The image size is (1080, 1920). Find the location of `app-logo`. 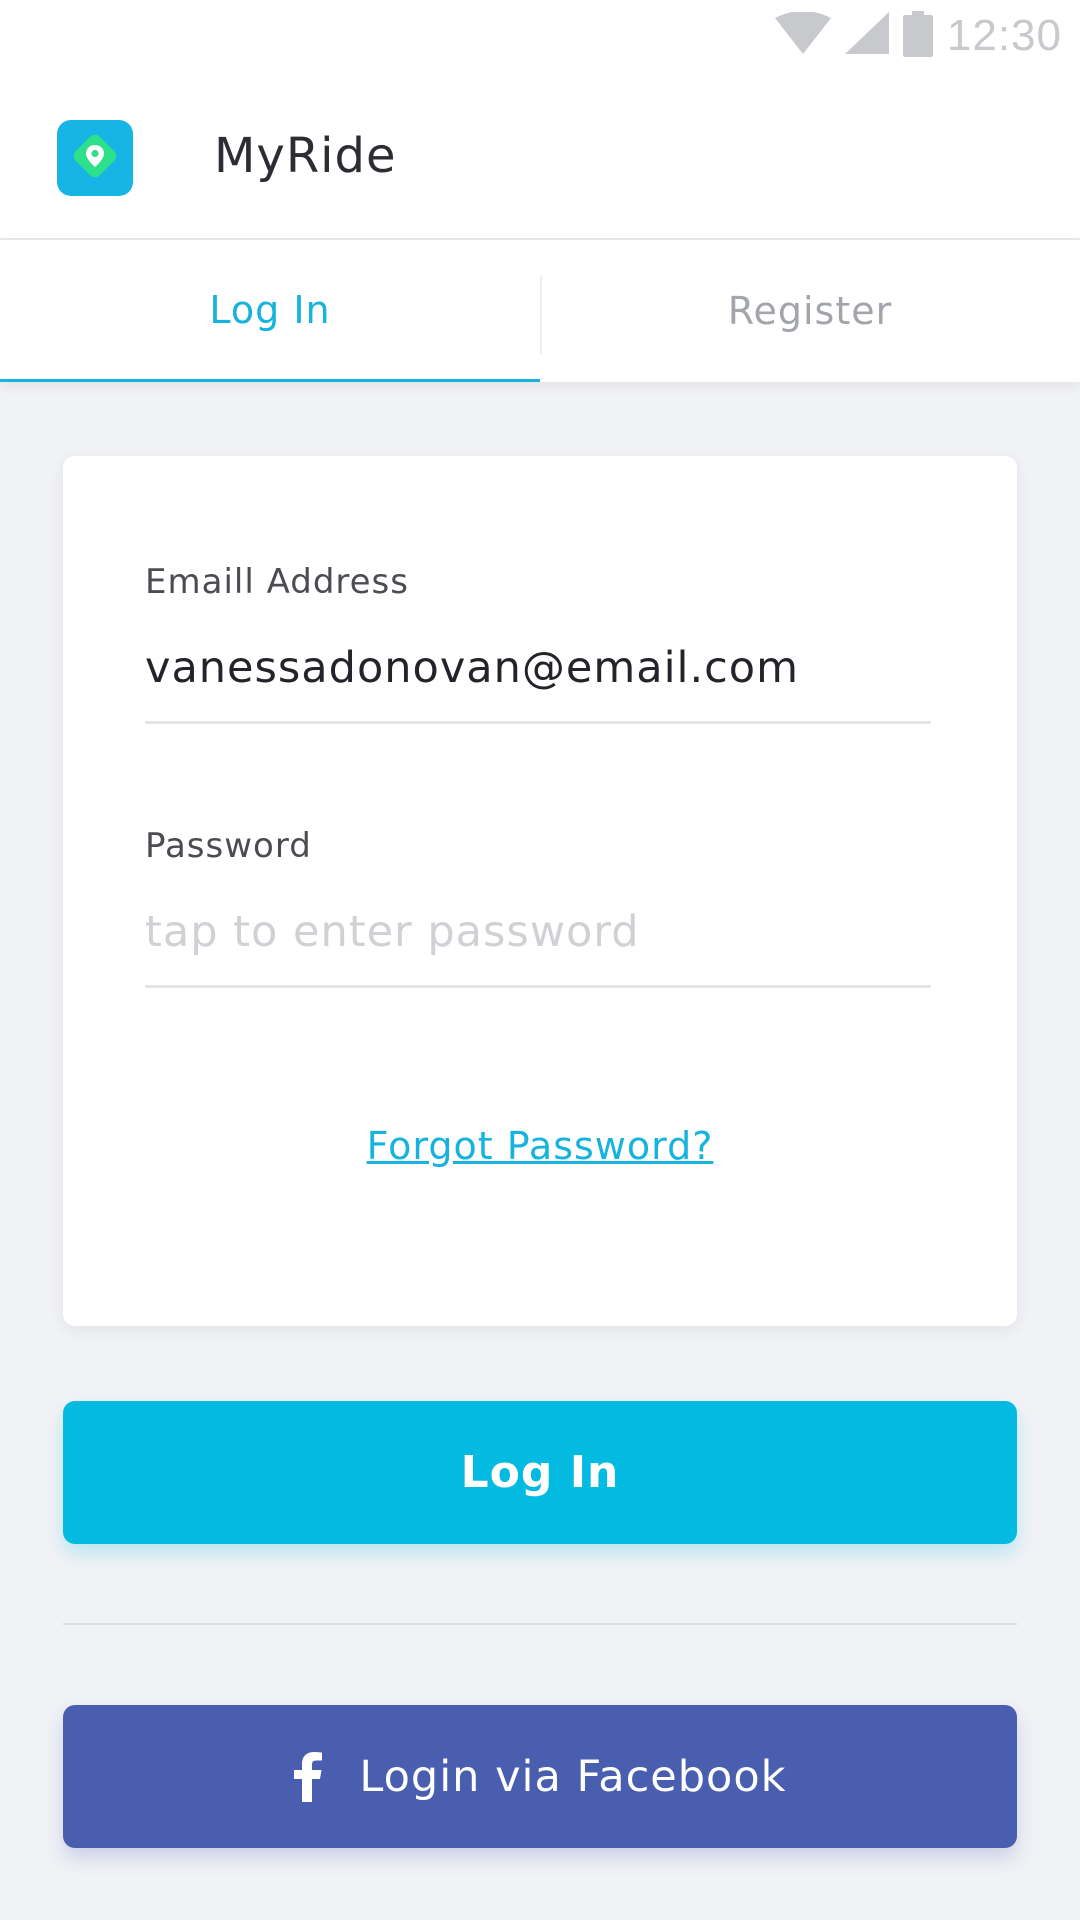

app-logo is located at coordinates (95, 158).